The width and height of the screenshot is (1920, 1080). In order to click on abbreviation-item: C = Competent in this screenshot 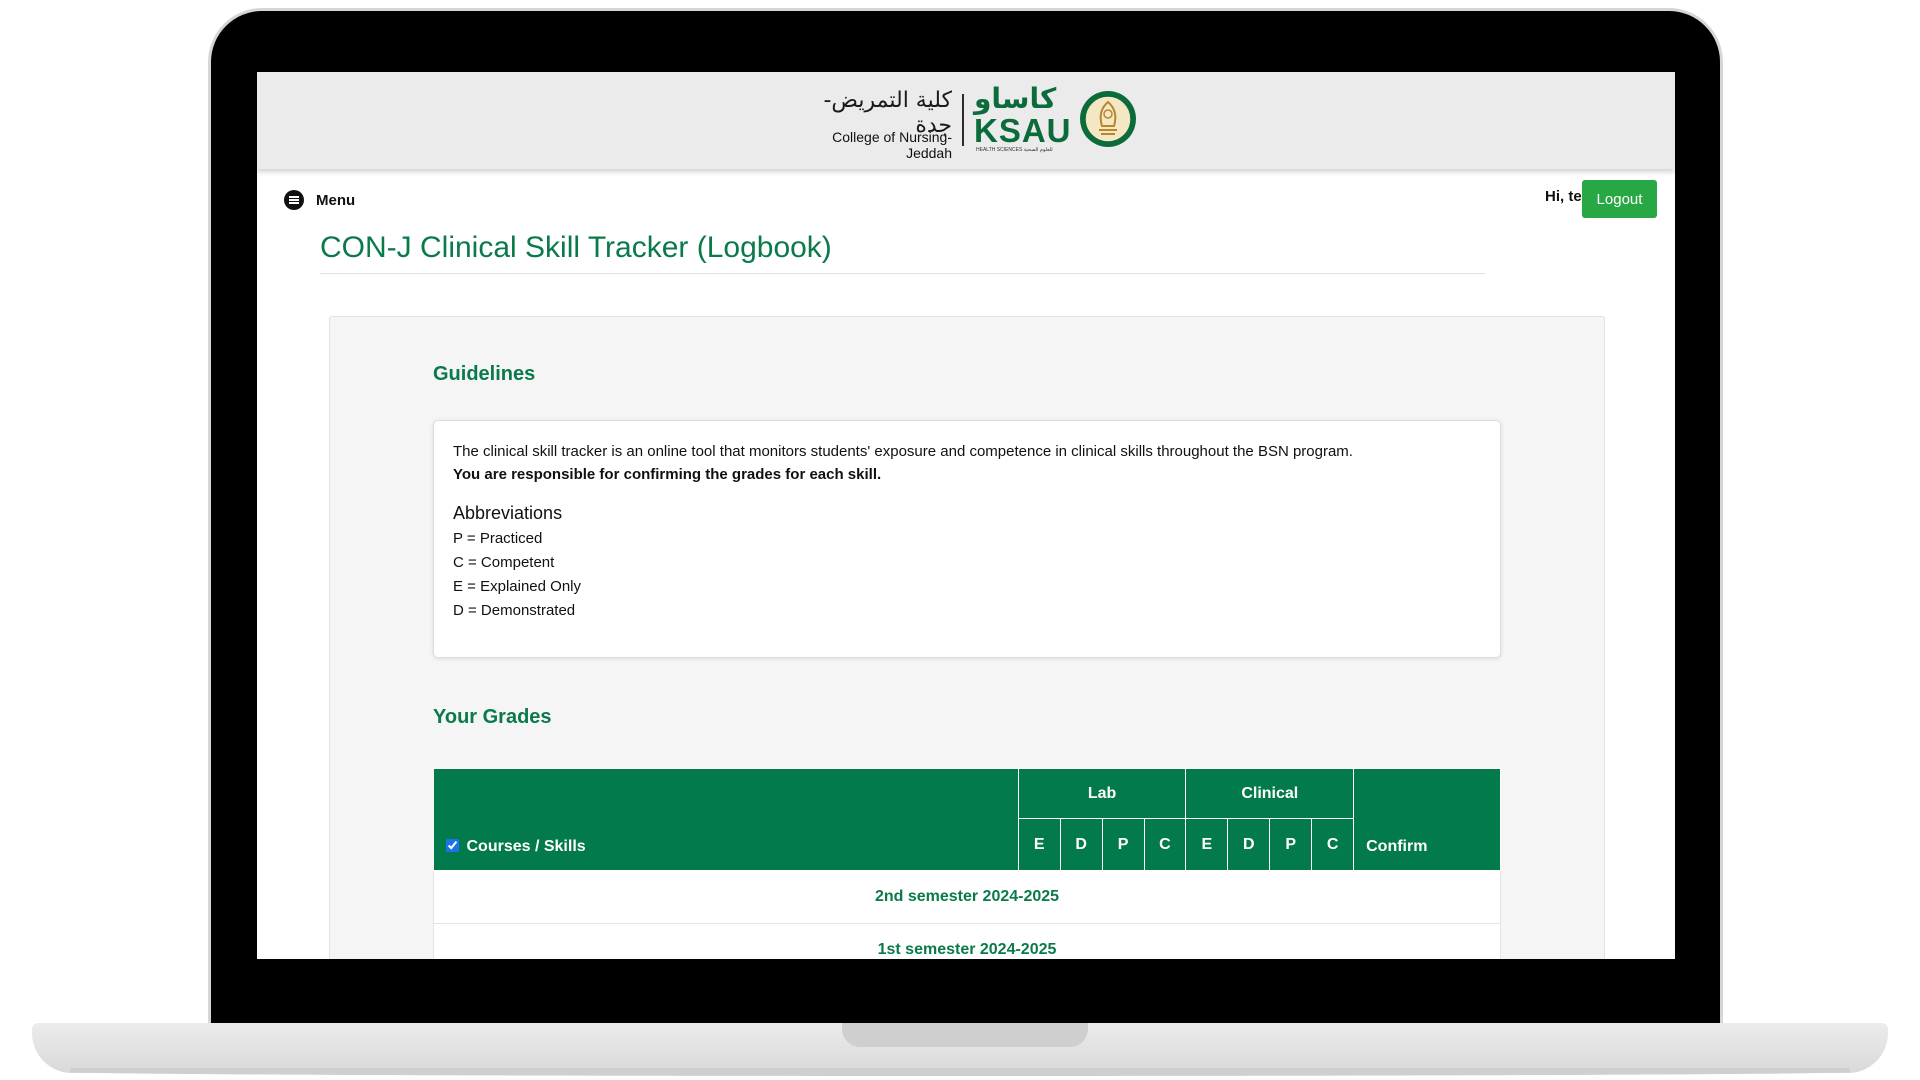, I will do `click(504, 562)`.